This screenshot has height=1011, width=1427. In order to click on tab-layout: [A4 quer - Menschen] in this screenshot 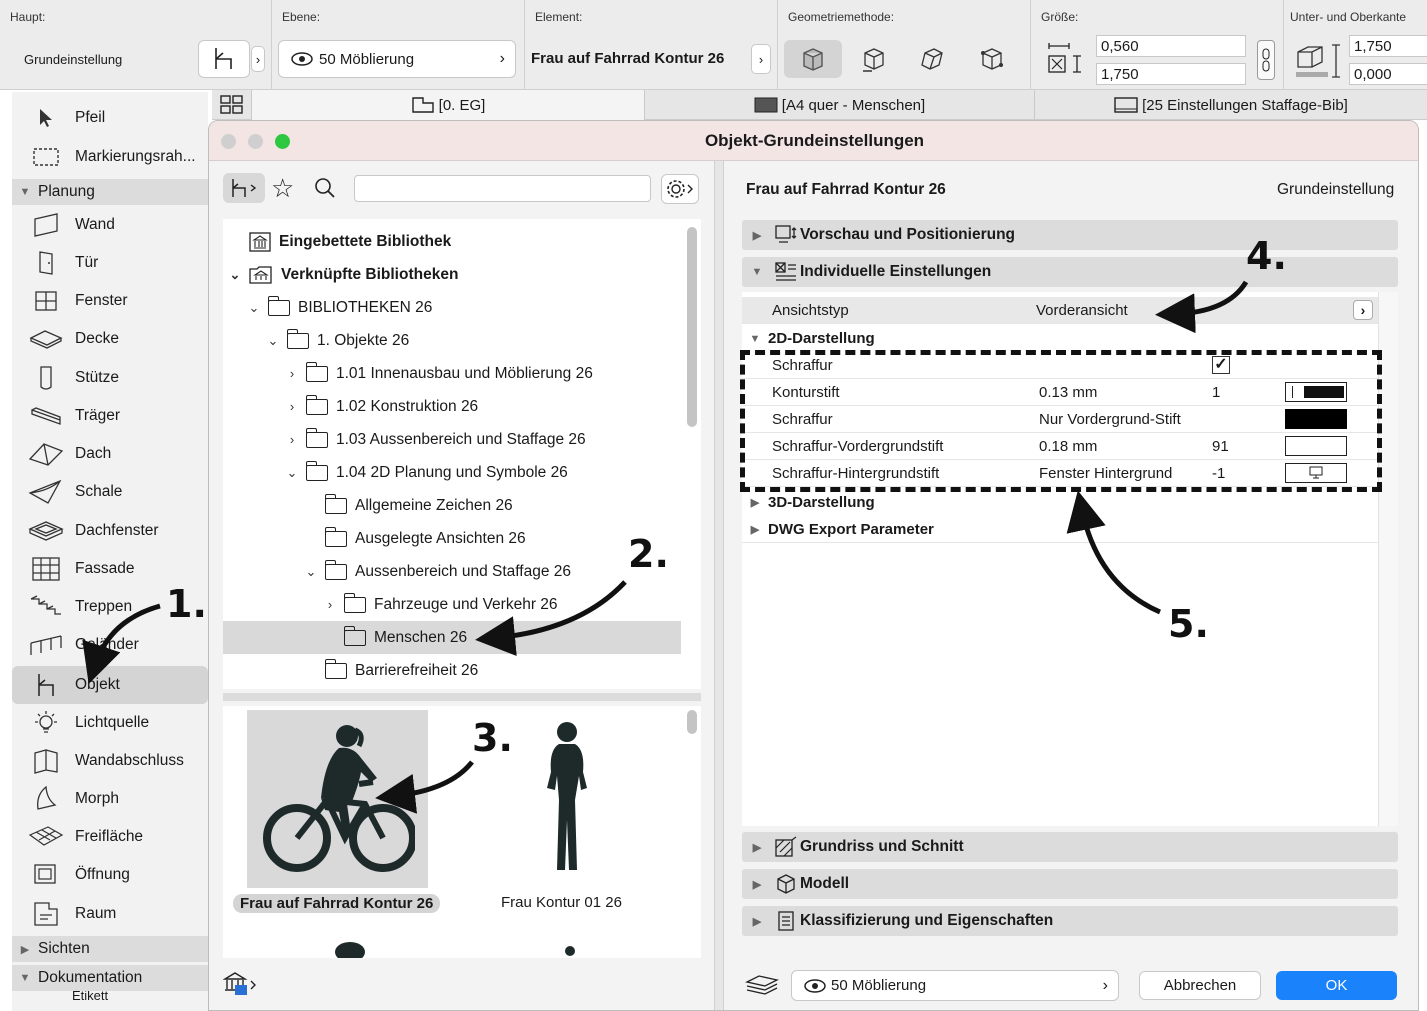, I will do `click(840, 105)`.